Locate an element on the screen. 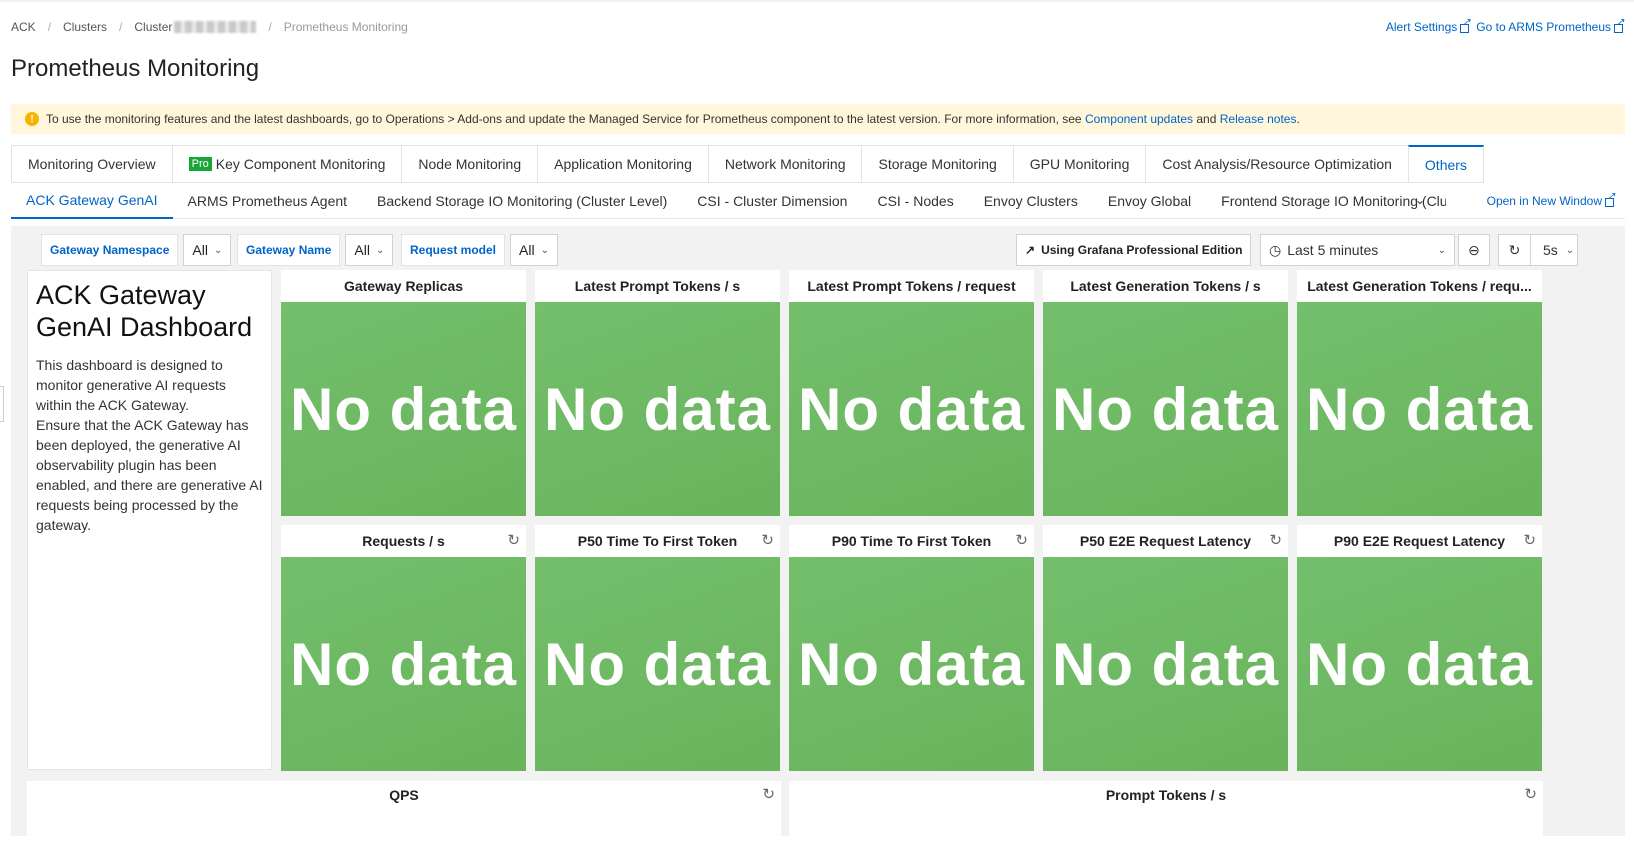 The height and width of the screenshot is (854, 1634). request-model-select: All ⌄ is located at coordinates (534, 250).